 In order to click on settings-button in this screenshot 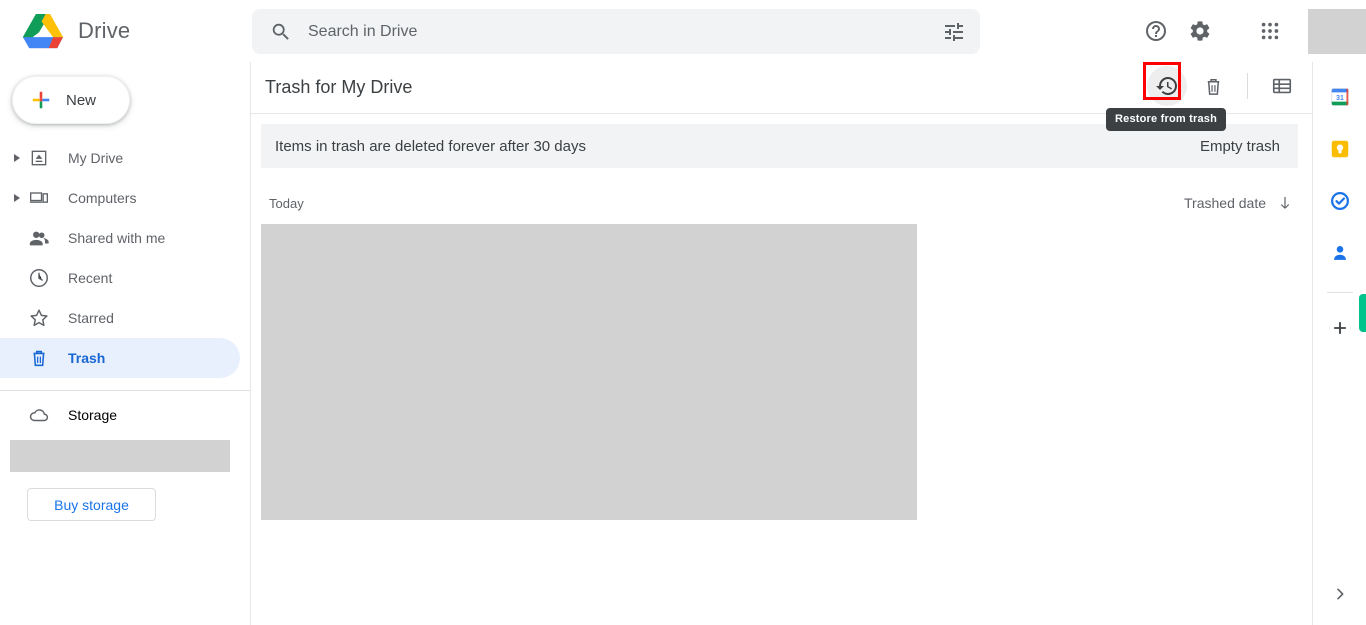, I will do `click(1200, 31)`.